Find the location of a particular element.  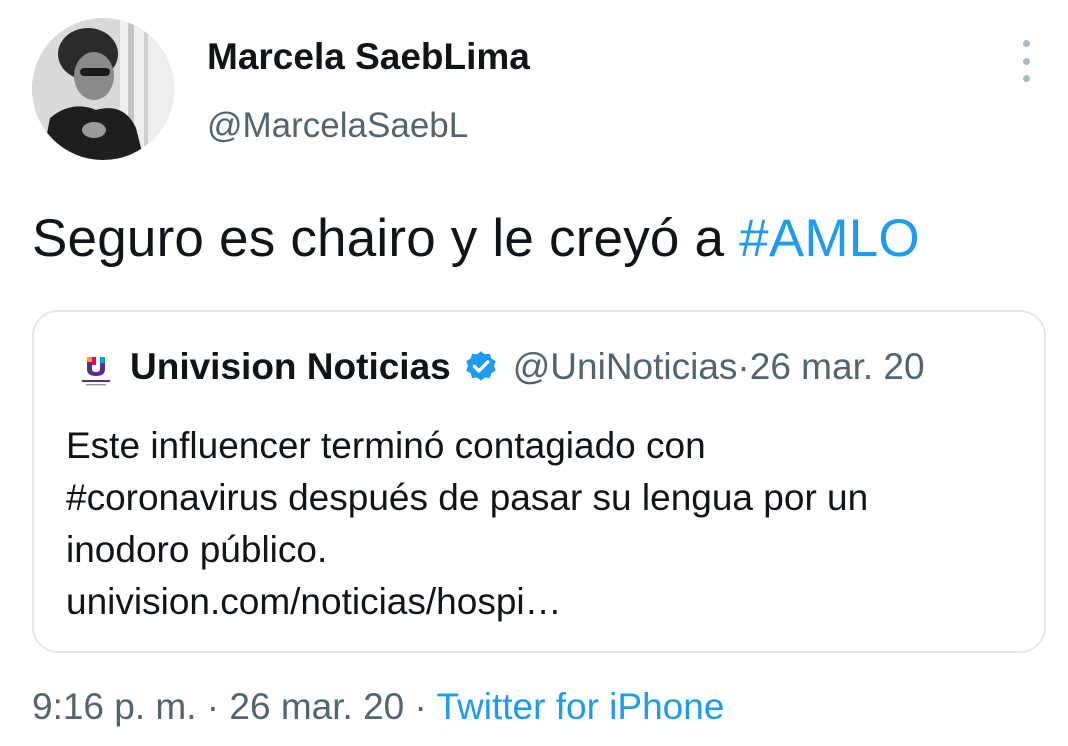

avatar is located at coordinates (103, 89).